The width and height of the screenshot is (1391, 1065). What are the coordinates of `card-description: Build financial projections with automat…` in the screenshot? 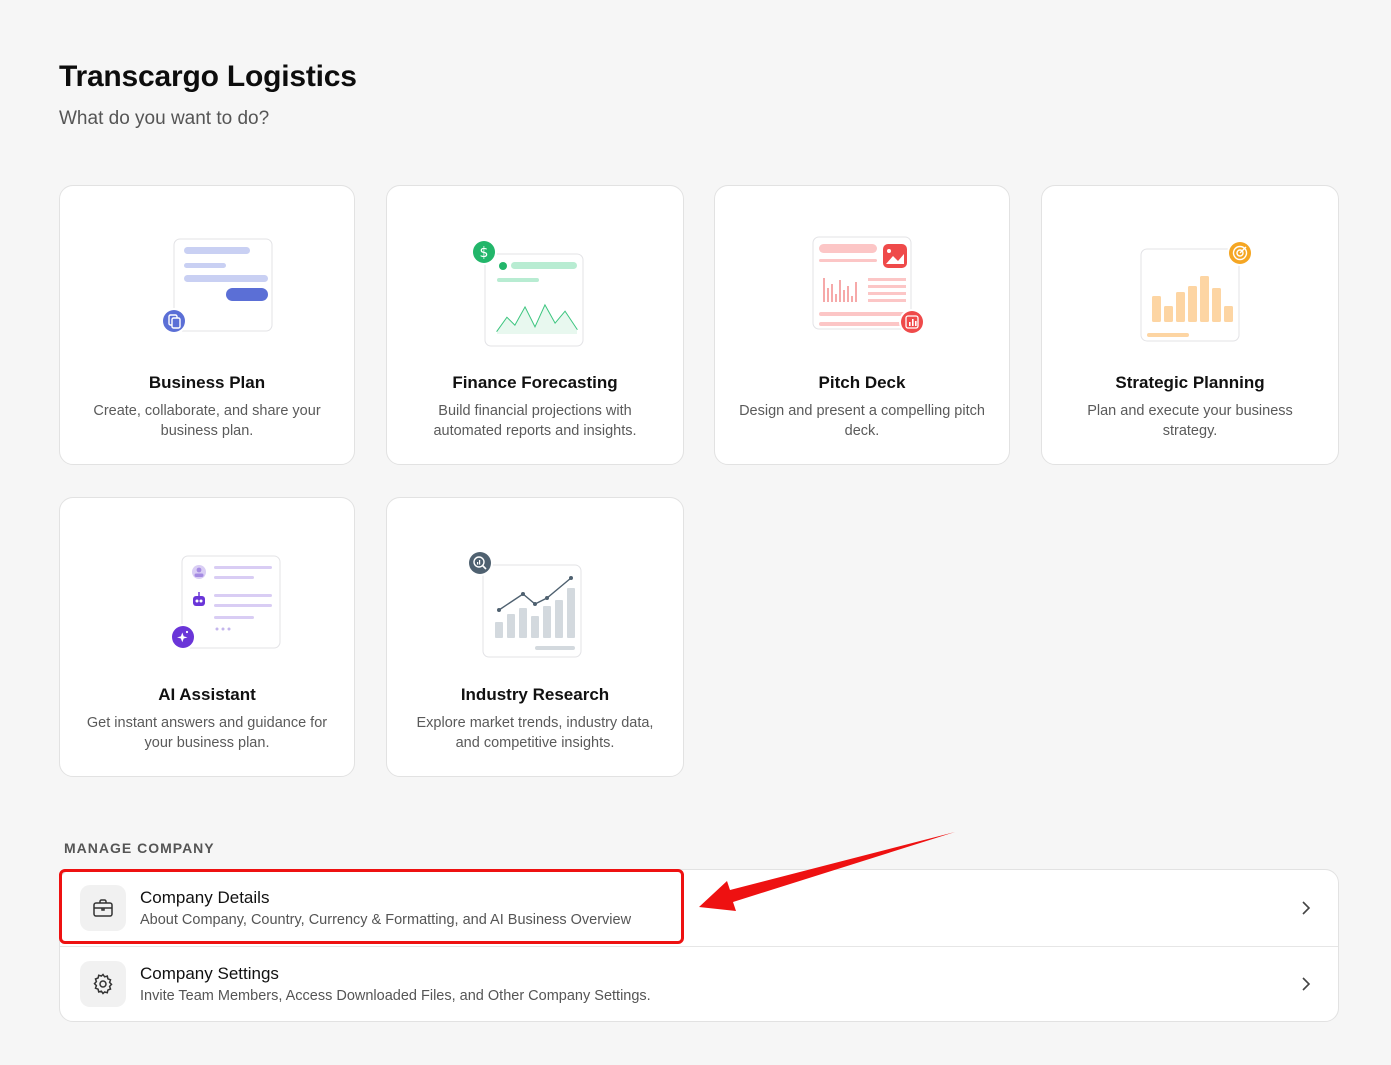 It's located at (535, 421).